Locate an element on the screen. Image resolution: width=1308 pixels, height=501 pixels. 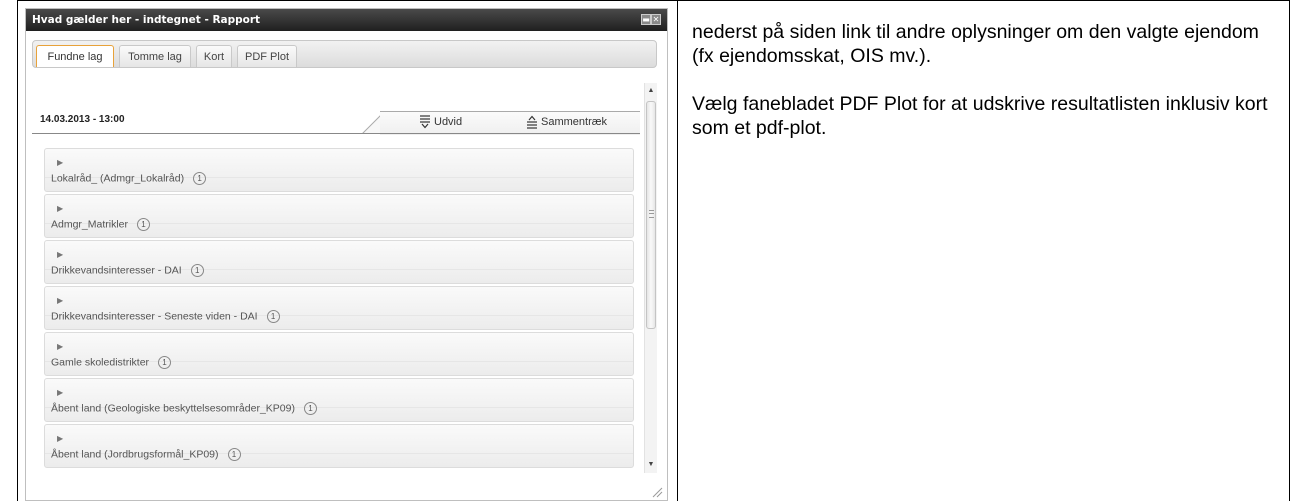
resize-grip-icon is located at coordinates (657, 492).